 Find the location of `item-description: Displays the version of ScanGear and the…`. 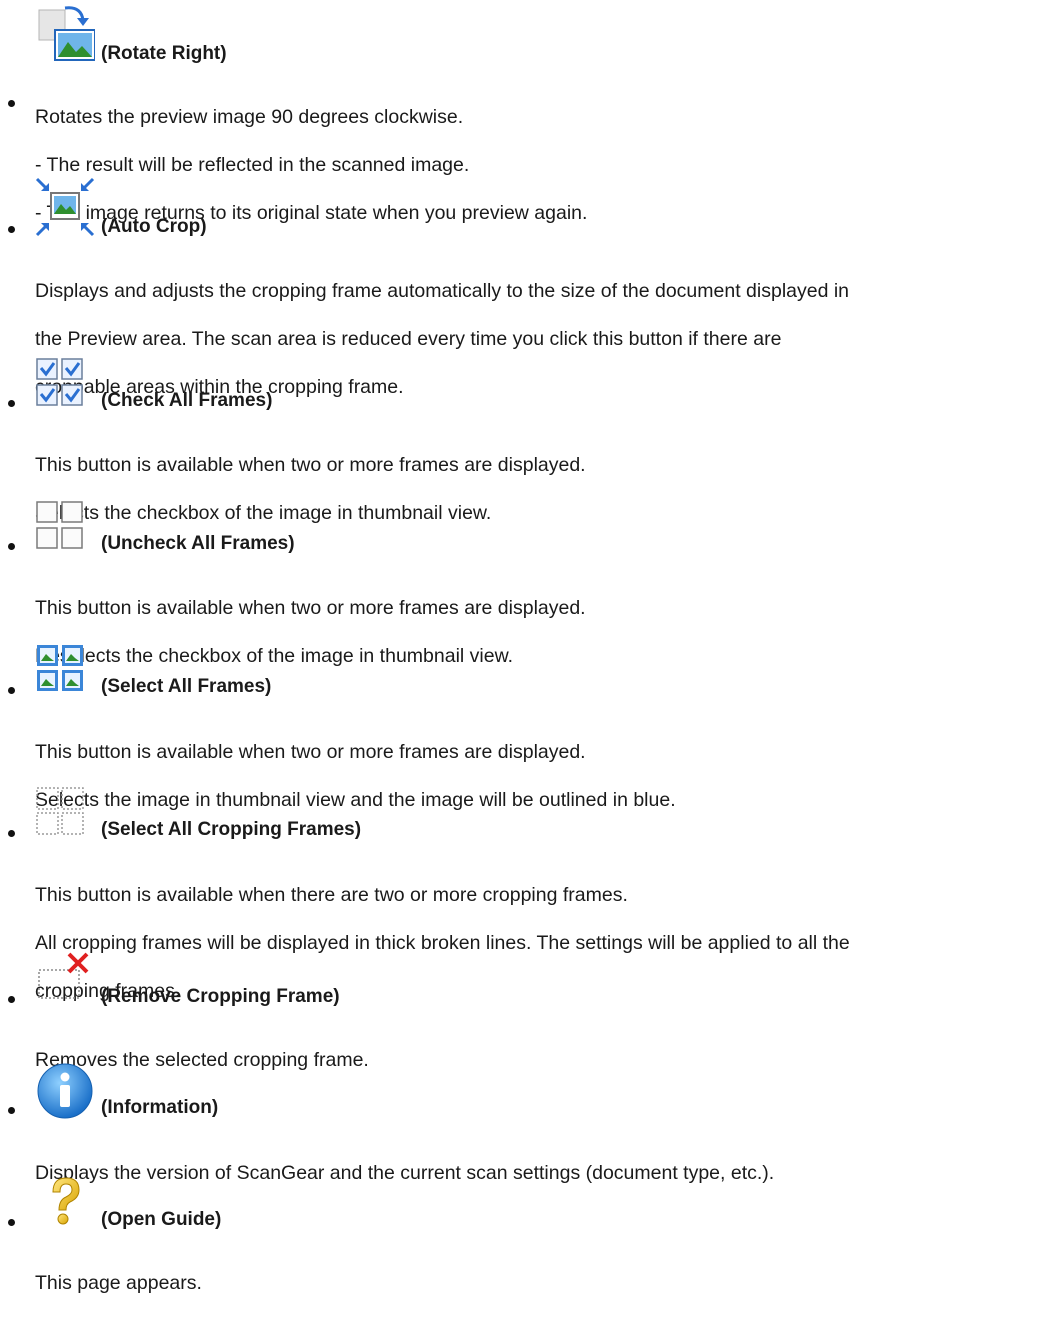

item-description: Displays the version of ScanGear and the… is located at coordinates (405, 1173).